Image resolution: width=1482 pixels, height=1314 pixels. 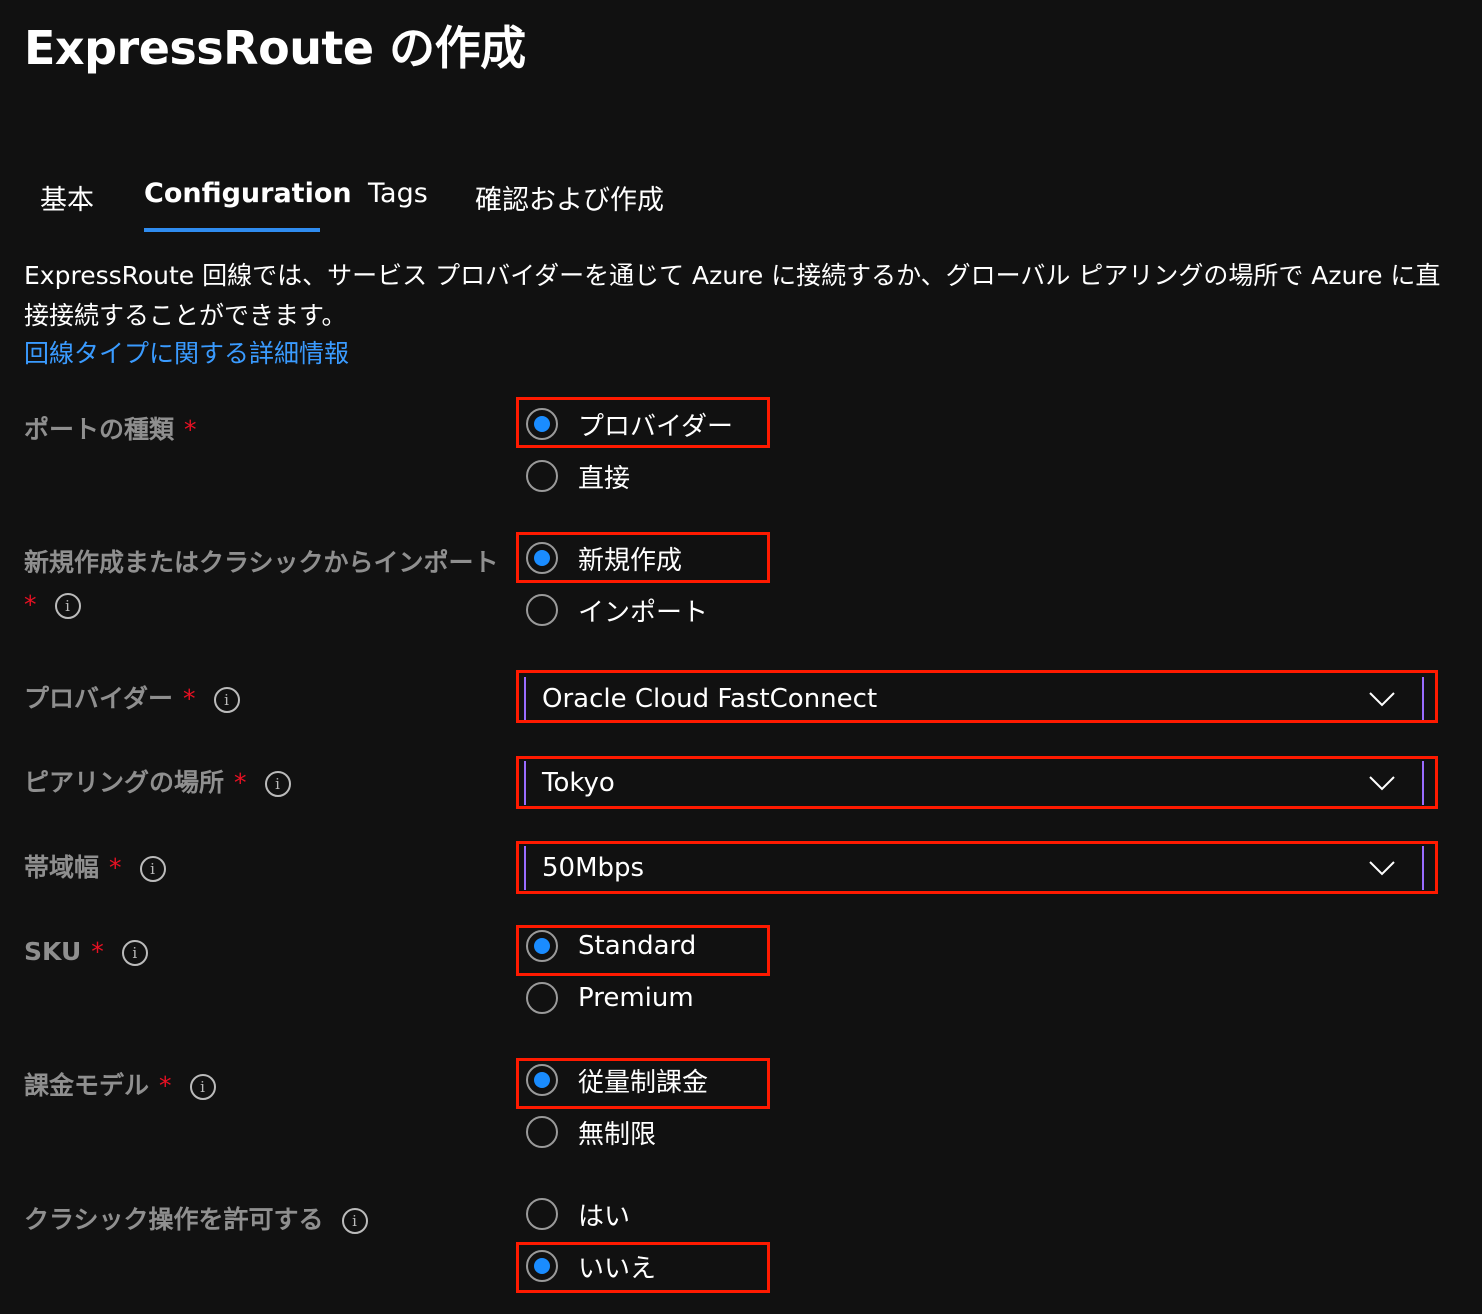 I want to click on provider-dropdown: Oracle Cloud FastConnect, so click(x=974, y=699).